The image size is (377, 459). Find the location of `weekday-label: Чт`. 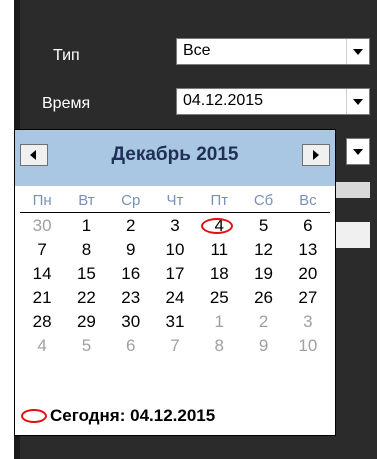

weekday-label: Чт is located at coordinates (175, 200).